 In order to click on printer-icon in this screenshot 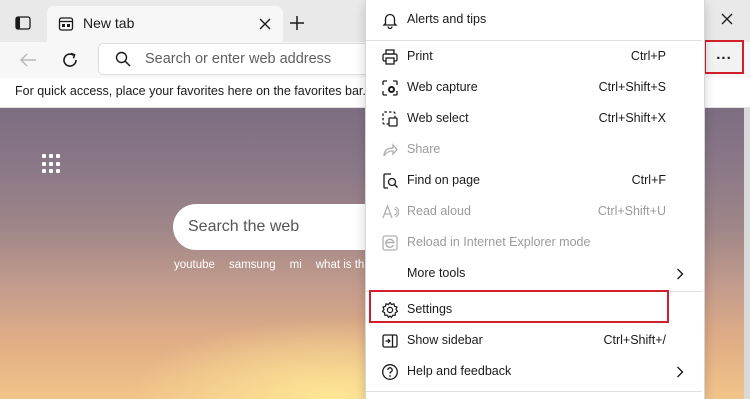, I will do `click(390, 57)`.